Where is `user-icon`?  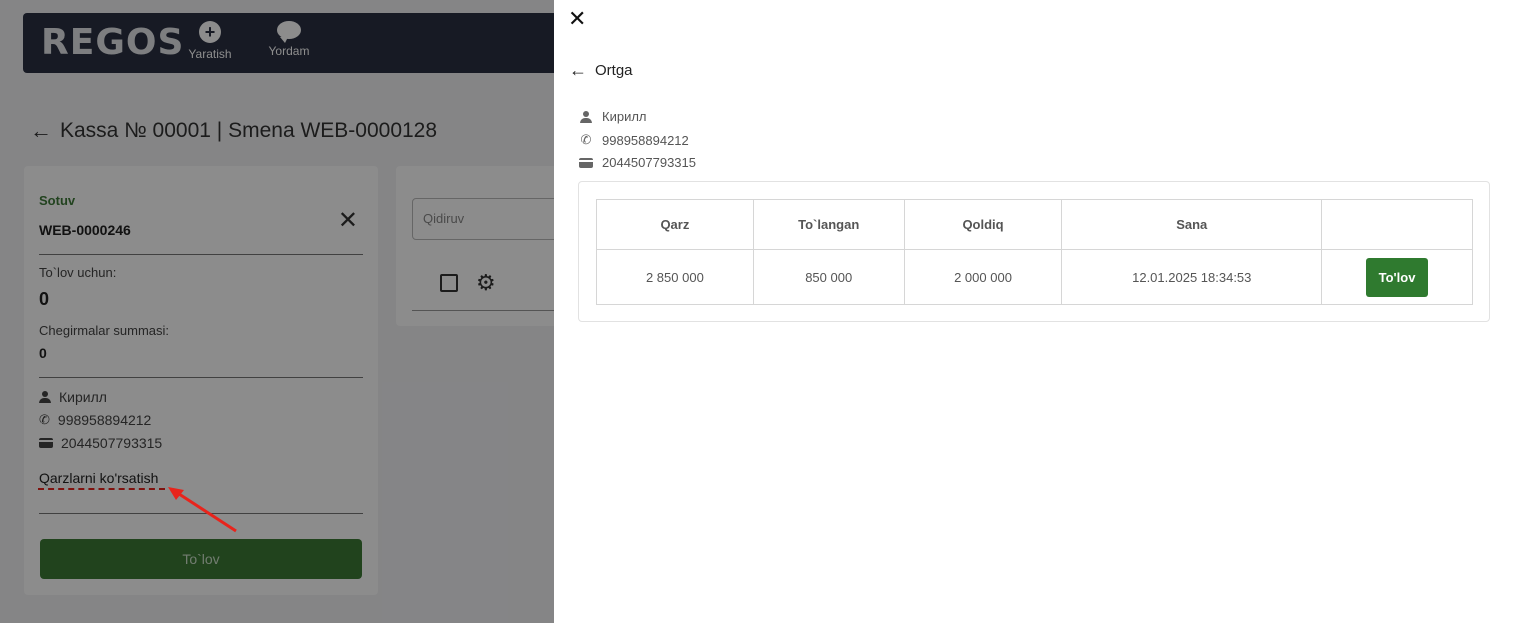
user-icon is located at coordinates (586, 116).